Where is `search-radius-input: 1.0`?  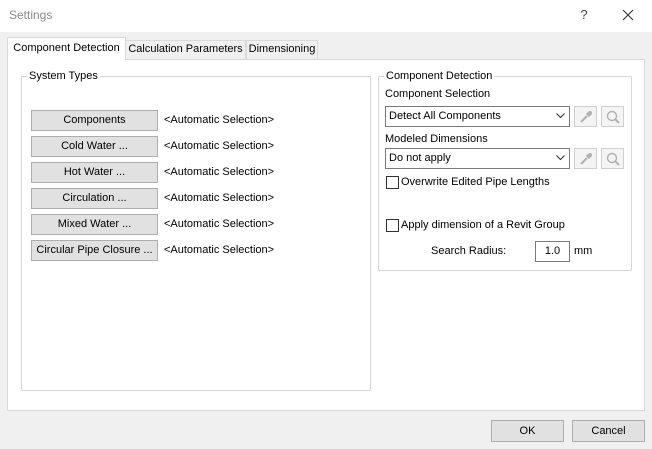
search-radius-input: 1.0 is located at coordinates (552, 251).